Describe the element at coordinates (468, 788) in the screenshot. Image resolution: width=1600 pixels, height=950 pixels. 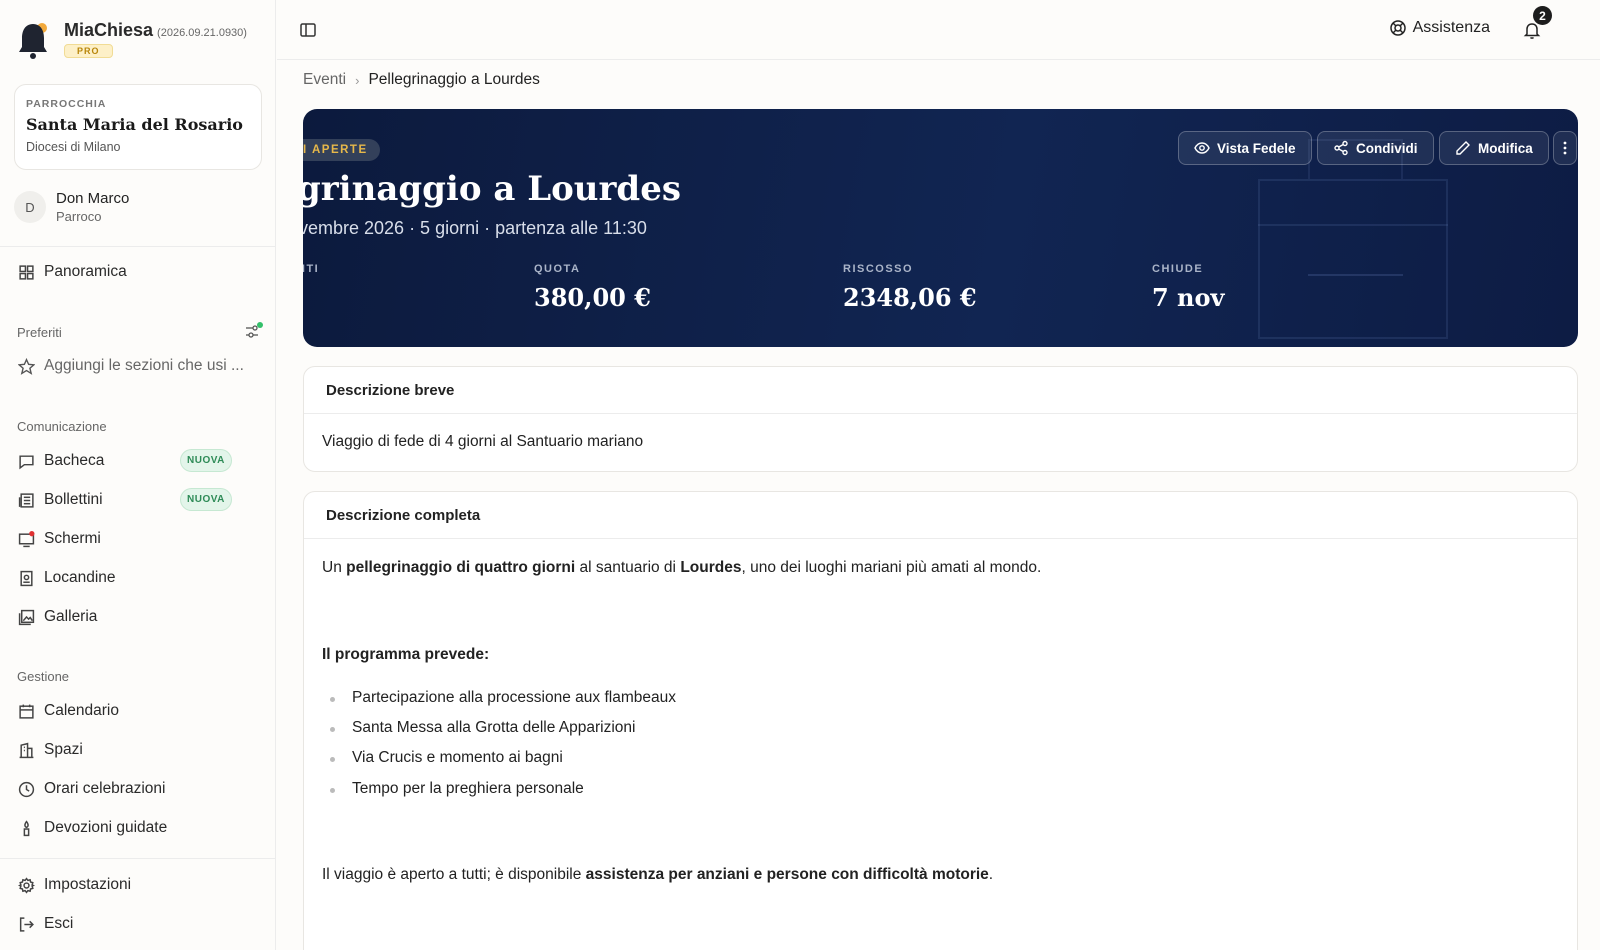
I see `list-item: Tempo per la preghiera personale` at that location.